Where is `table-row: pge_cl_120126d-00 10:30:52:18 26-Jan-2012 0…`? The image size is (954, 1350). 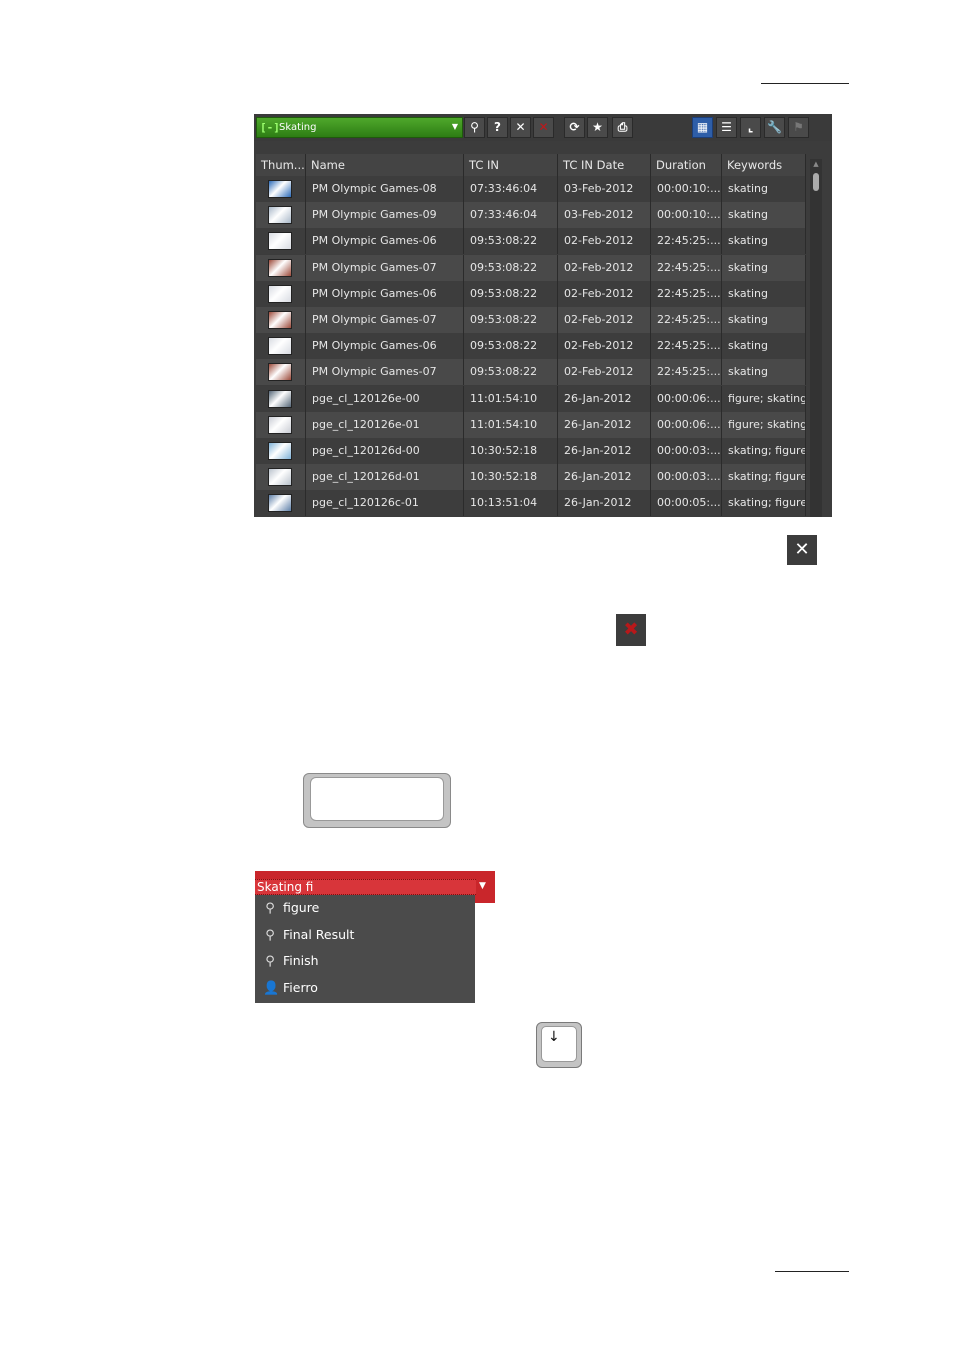
table-row: pge_cl_120126d-00 10:30:52:18 26-Jan-2012 0… is located at coordinates (531, 451).